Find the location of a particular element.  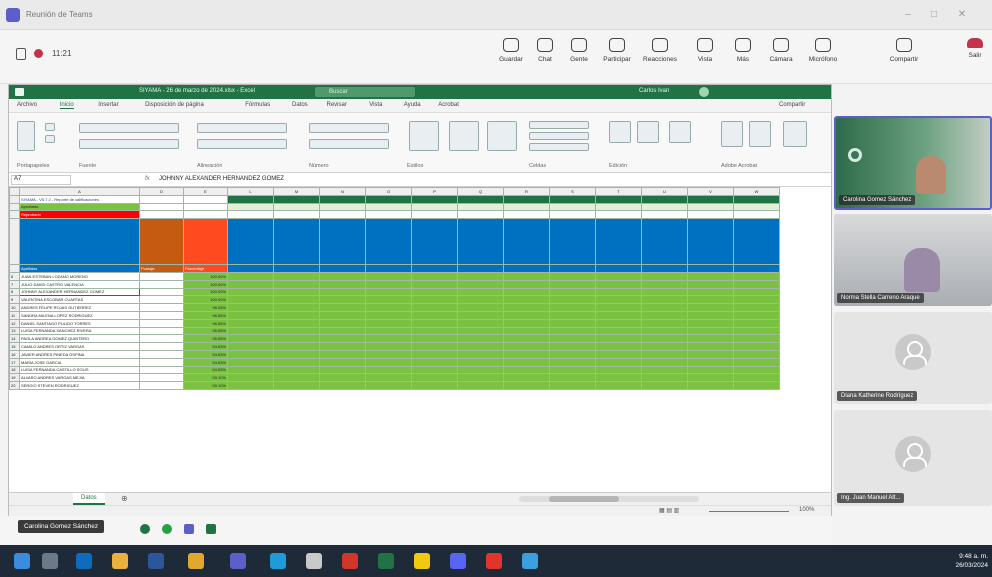

conditional-format-icon is located at coordinates (424, 136).